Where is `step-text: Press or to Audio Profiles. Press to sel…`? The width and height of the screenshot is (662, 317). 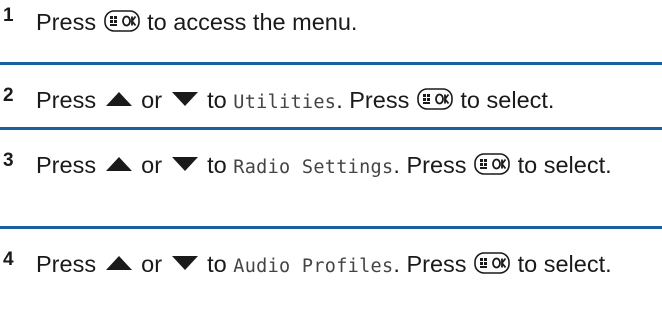 step-text: Press or to Audio Profiles. Press to sel… is located at coordinates (348, 265).